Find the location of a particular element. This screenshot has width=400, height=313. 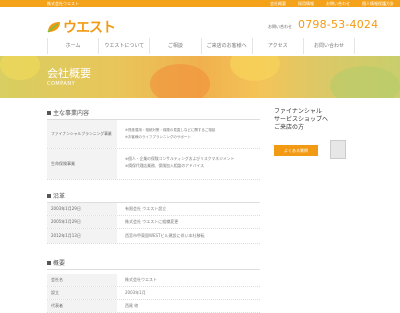

nav-visitors: ご来店のお客様へ is located at coordinates (226, 46).